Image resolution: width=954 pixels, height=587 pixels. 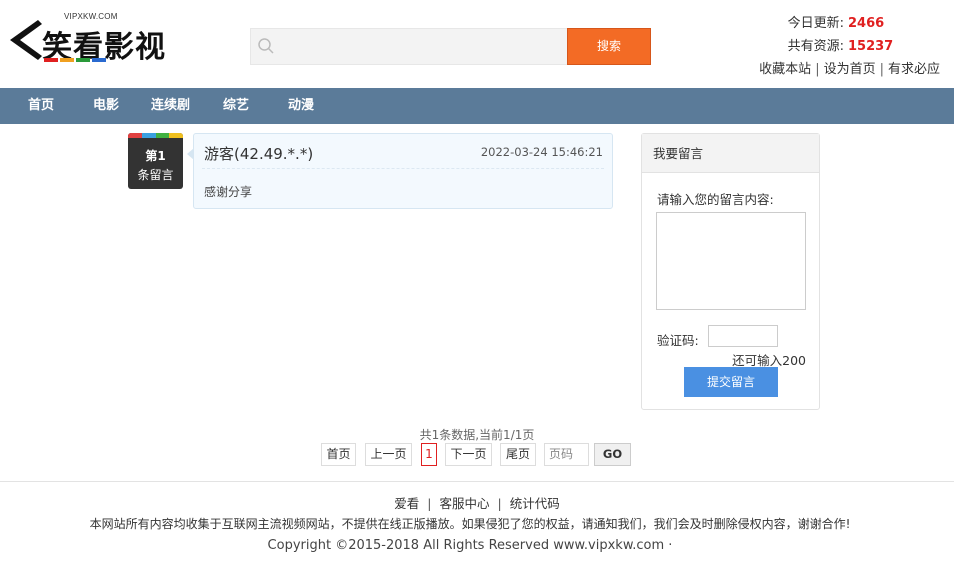 What do you see at coordinates (730, 153) in the screenshot?
I see `form-title: 我要留言` at bounding box center [730, 153].